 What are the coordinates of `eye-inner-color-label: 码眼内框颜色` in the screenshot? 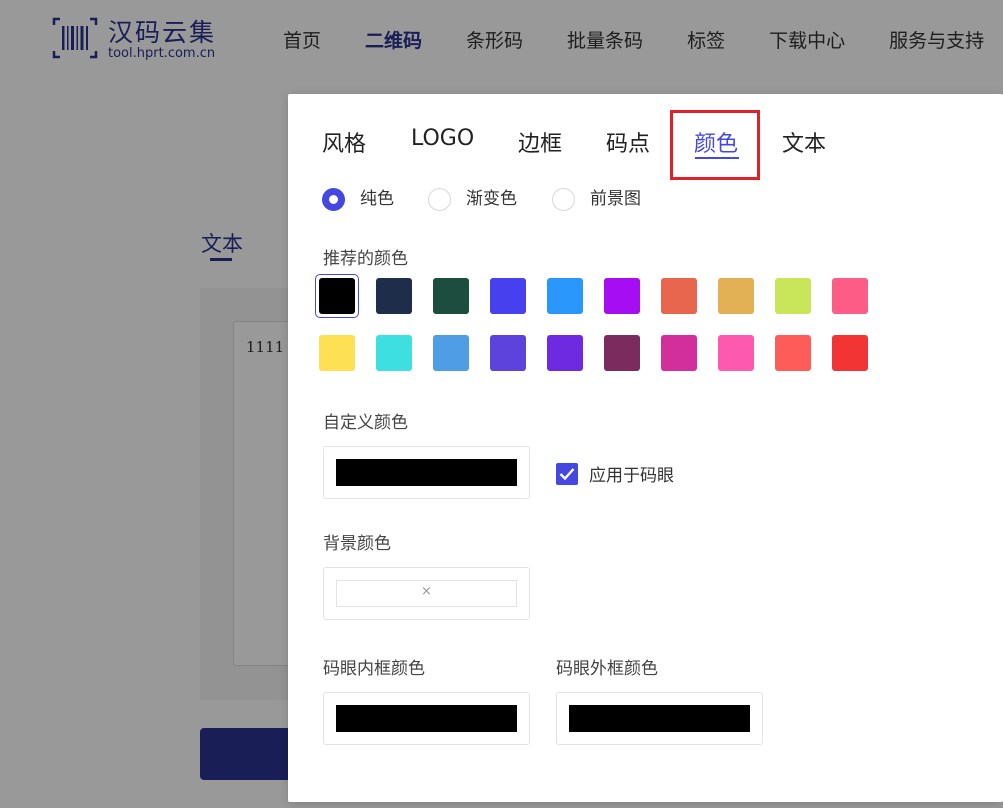 It's located at (374, 669).